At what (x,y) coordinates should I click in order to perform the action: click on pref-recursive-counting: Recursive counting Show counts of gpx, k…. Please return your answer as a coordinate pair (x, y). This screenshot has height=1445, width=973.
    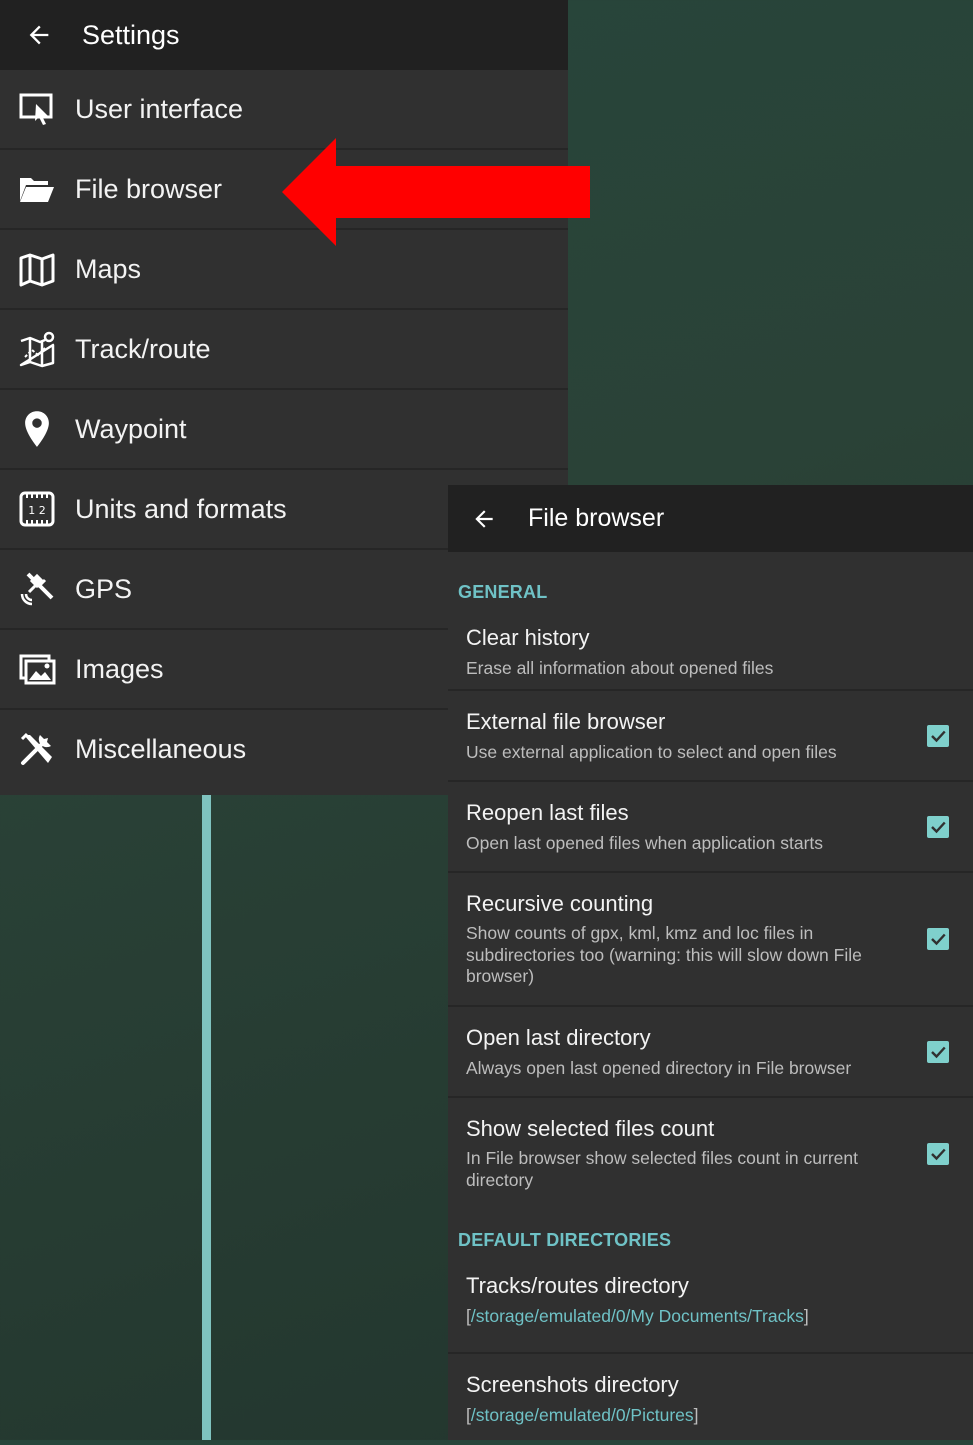
    Looking at the image, I should click on (710, 940).